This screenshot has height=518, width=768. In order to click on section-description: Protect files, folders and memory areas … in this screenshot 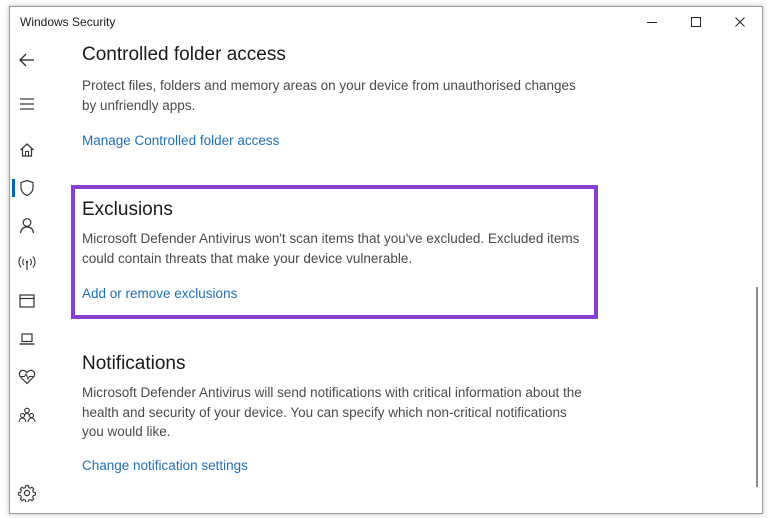, I will do `click(329, 95)`.